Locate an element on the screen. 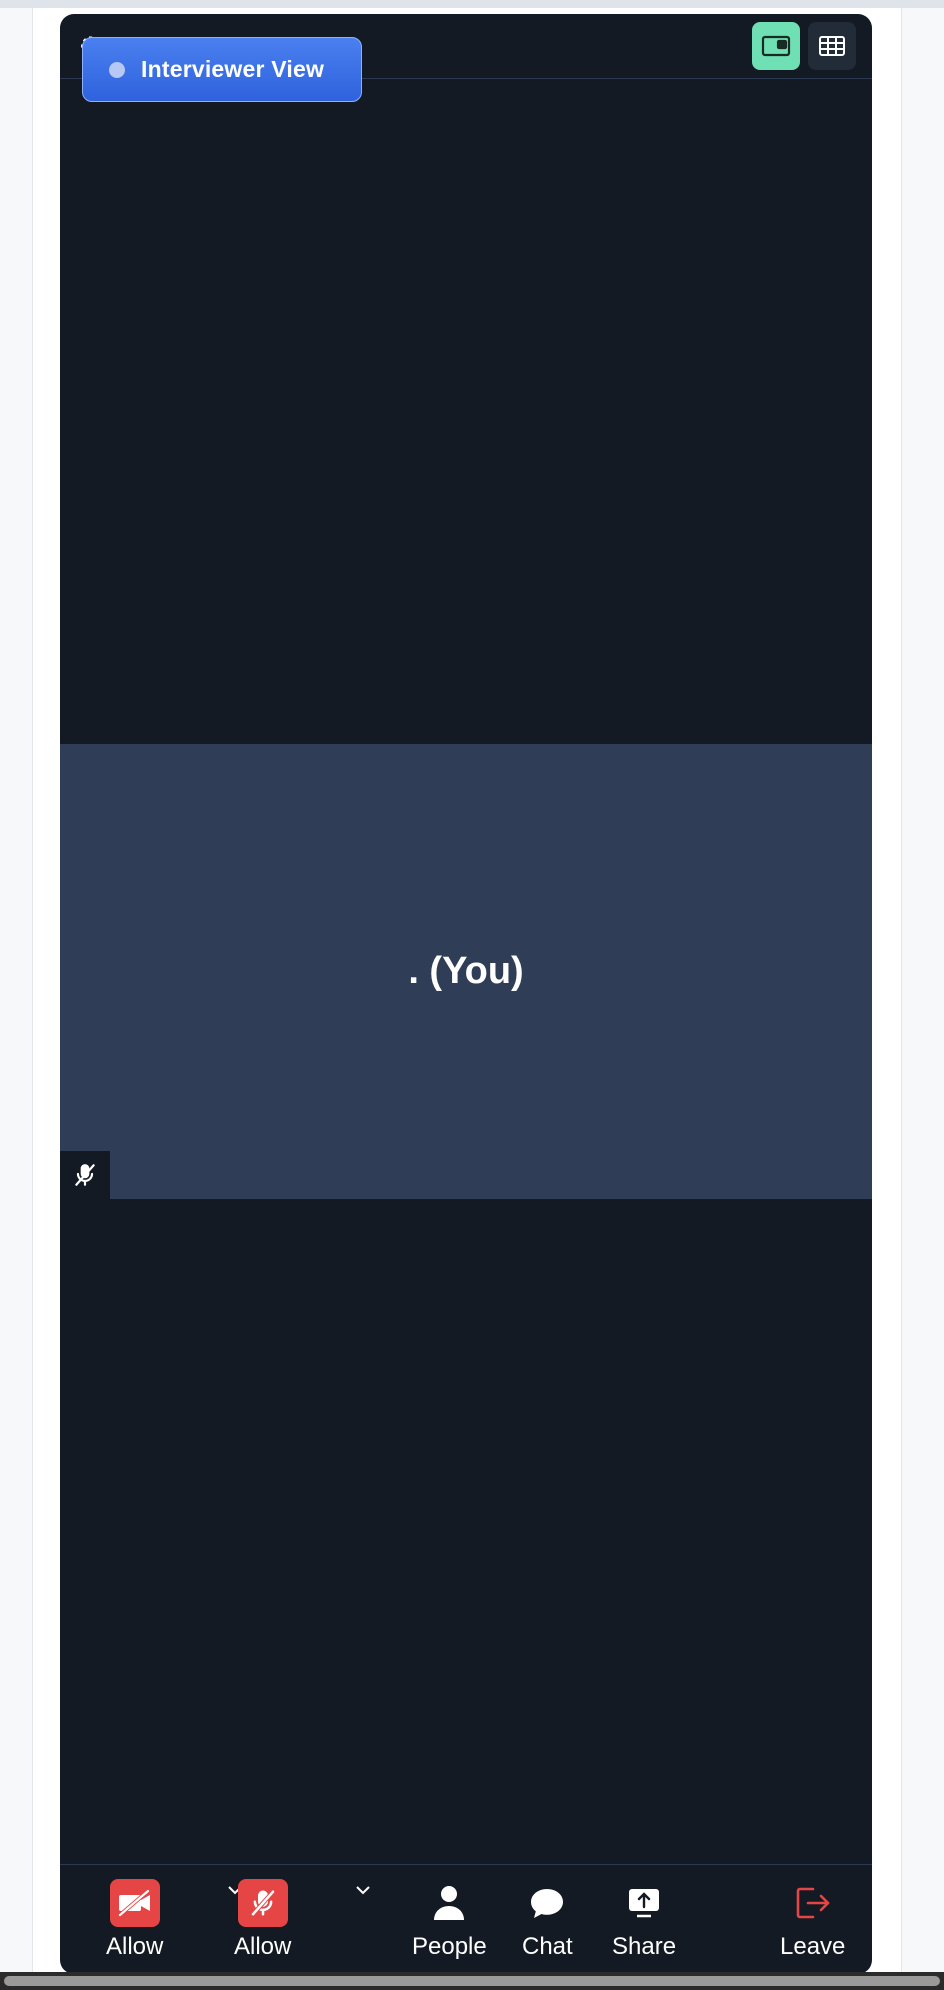 The width and height of the screenshot is (944, 1990). chat-bubble-icon is located at coordinates (547, 1903).